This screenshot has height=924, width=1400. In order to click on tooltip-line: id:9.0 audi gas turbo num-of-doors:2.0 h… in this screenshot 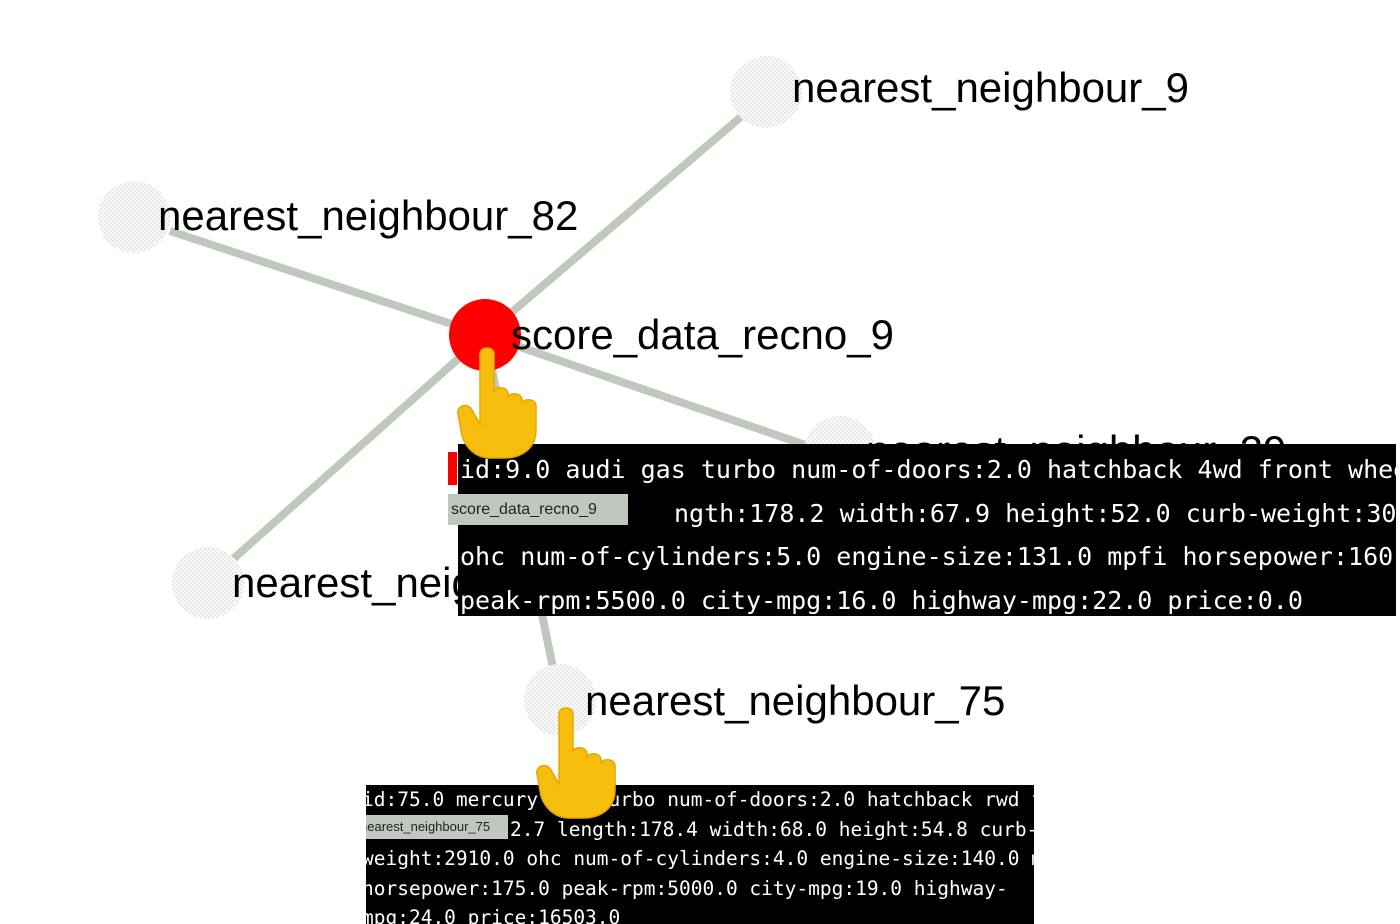, I will do `click(928, 469)`.